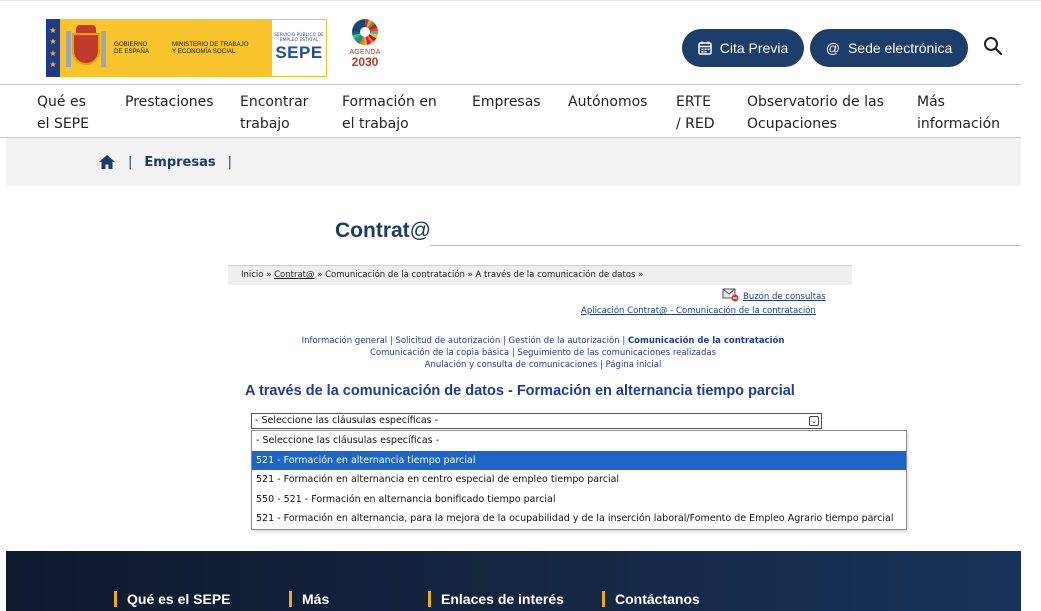  What do you see at coordinates (784, 297) in the screenshot?
I see `buzon-label: Buzón de consultas` at bounding box center [784, 297].